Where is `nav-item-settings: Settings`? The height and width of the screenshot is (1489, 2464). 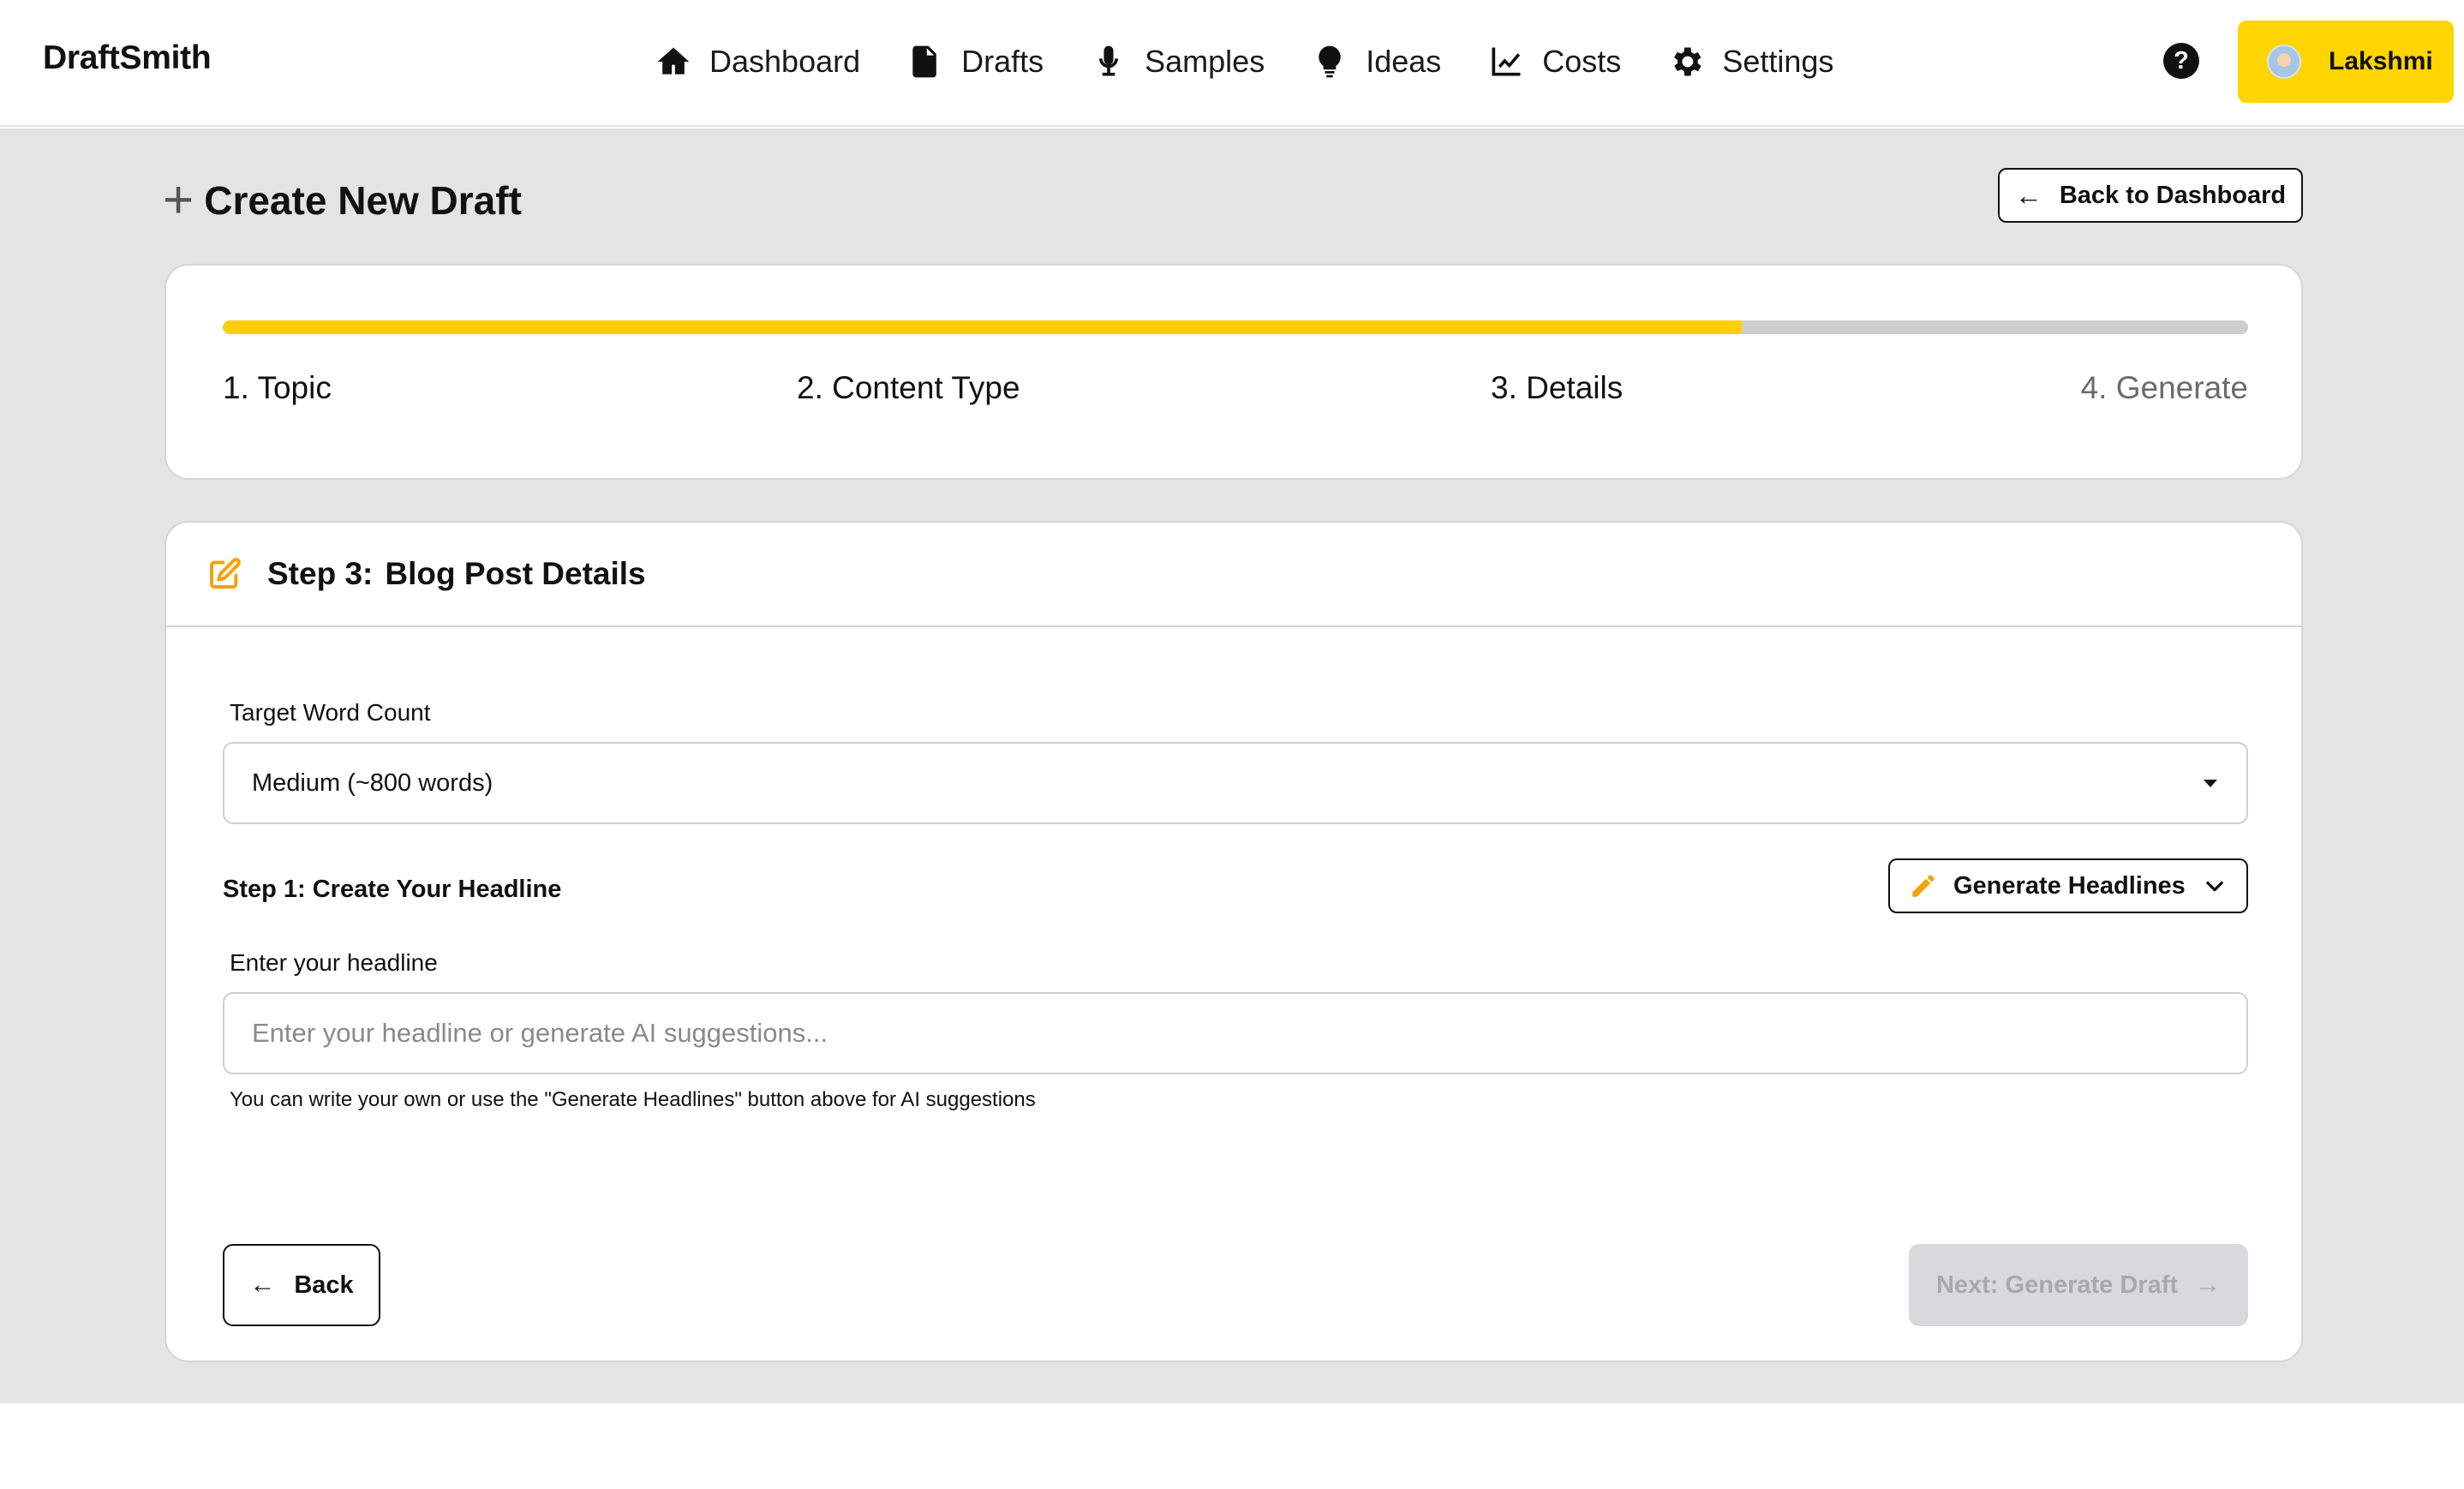 nav-item-settings: Settings is located at coordinates (1750, 62).